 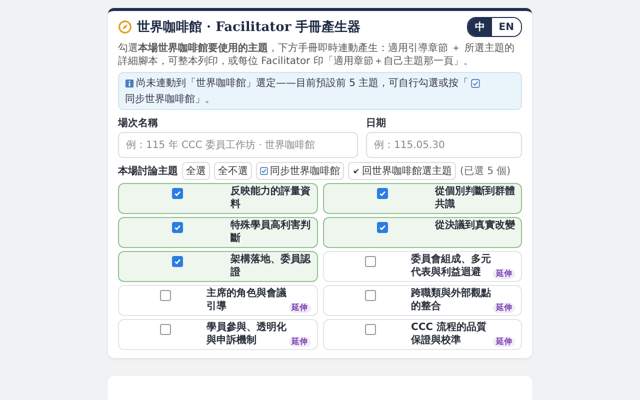 I want to click on input-field: 例：115 年 CCC 委員工作坊 · 世界咖啡館, so click(x=238, y=145).